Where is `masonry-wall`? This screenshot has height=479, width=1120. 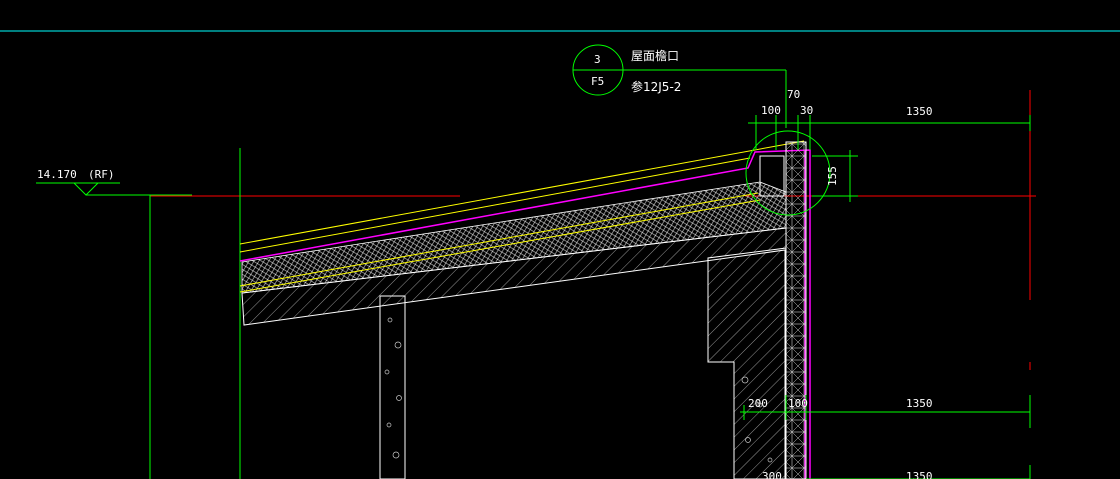 masonry-wall is located at coordinates (796, 310).